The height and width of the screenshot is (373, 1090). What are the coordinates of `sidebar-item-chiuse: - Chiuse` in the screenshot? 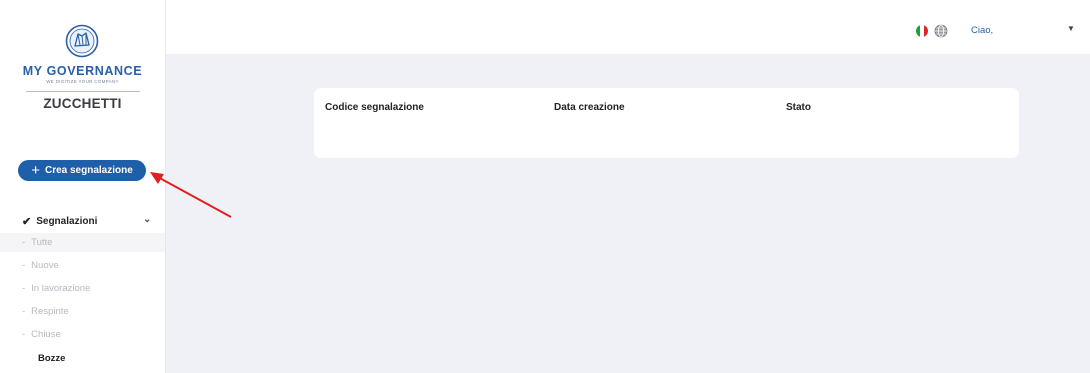 It's located at (82, 334).